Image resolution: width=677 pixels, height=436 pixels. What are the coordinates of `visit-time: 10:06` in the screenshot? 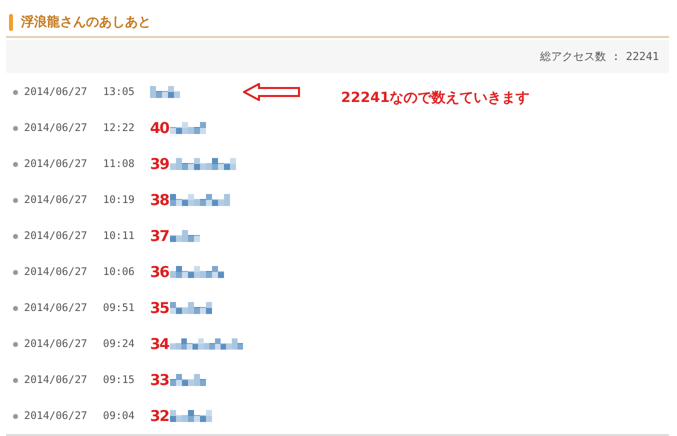 It's located at (119, 272).